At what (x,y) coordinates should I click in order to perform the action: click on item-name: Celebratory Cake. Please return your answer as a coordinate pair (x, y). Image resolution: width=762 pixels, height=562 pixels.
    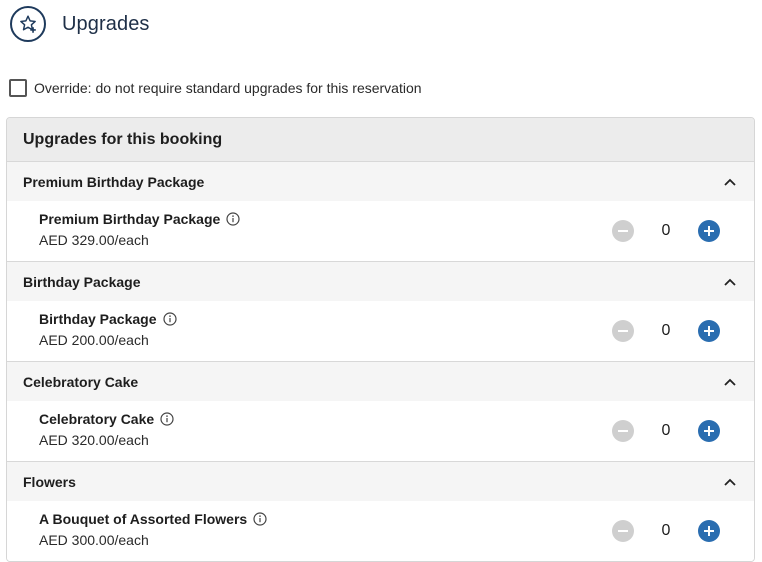
    Looking at the image, I should click on (97, 419).